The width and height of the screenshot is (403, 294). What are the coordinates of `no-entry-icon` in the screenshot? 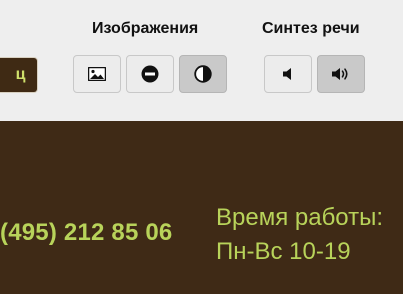 It's located at (150, 74).